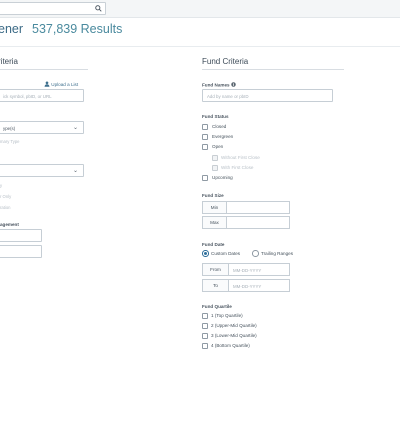  Describe the element at coordinates (98, 8) in the screenshot. I see `search-icon` at that location.